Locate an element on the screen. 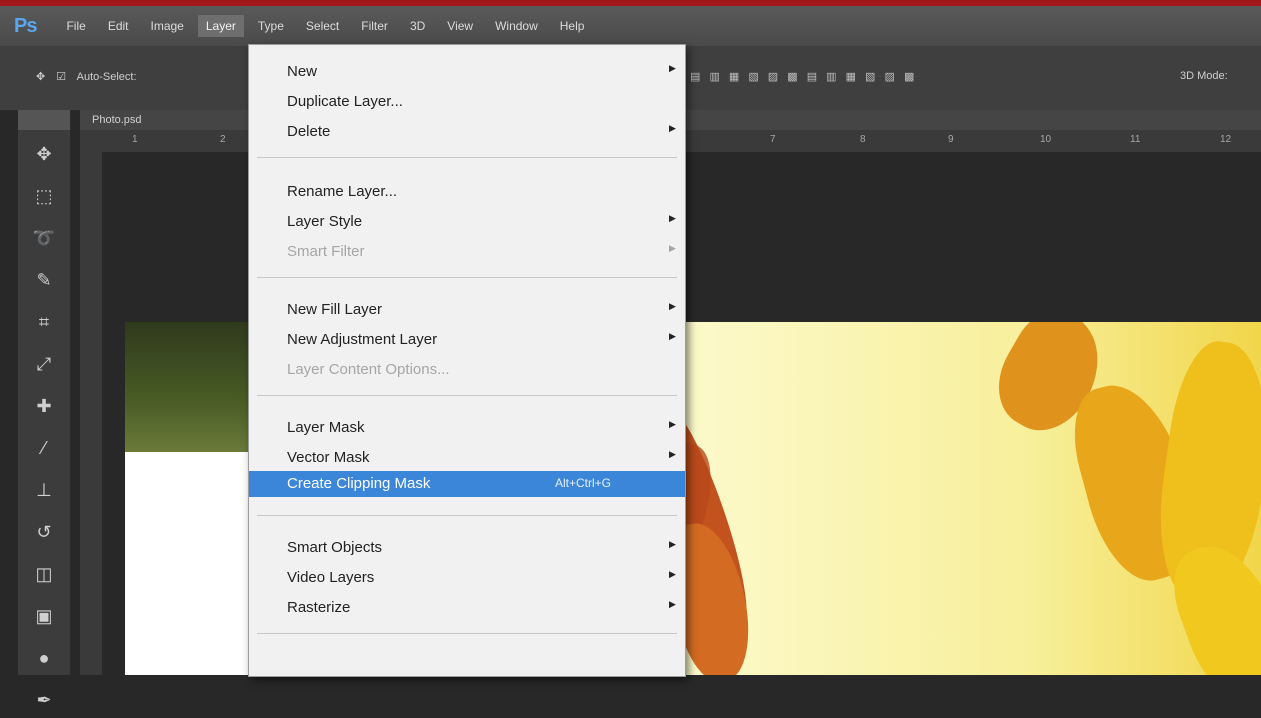  move-tool-options: ✥ ☑ Auto-Select: is located at coordinates (90, 76).